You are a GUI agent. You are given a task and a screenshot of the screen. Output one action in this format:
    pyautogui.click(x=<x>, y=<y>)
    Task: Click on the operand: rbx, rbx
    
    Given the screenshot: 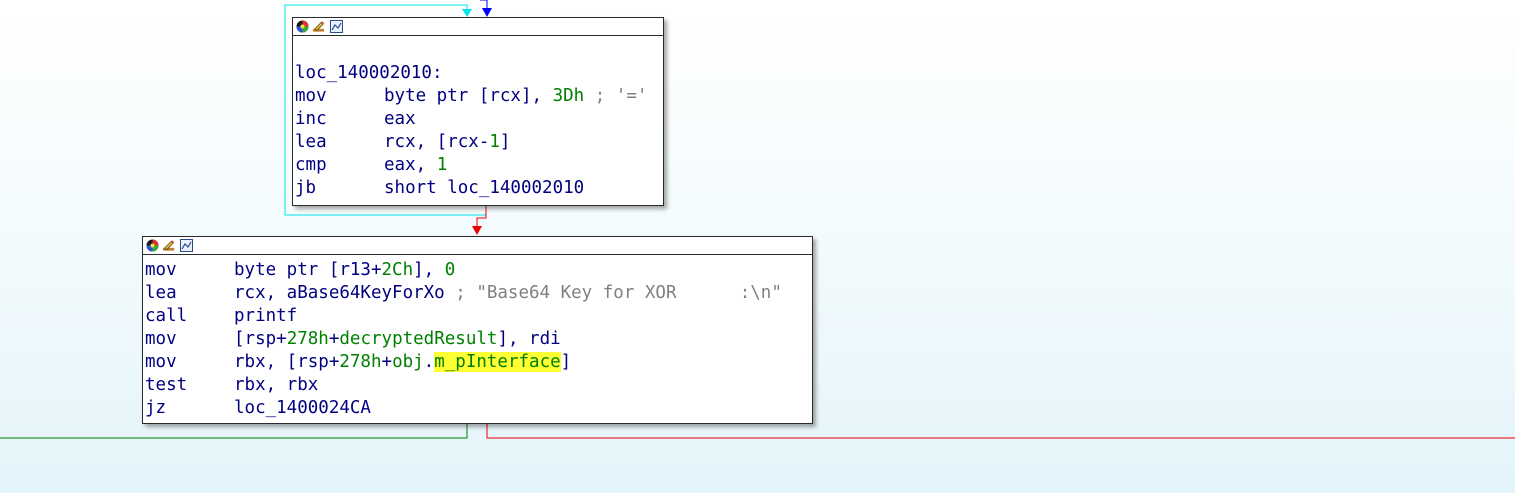 What is the action you would take?
    pyautogui.click(x=276, y=385)
    